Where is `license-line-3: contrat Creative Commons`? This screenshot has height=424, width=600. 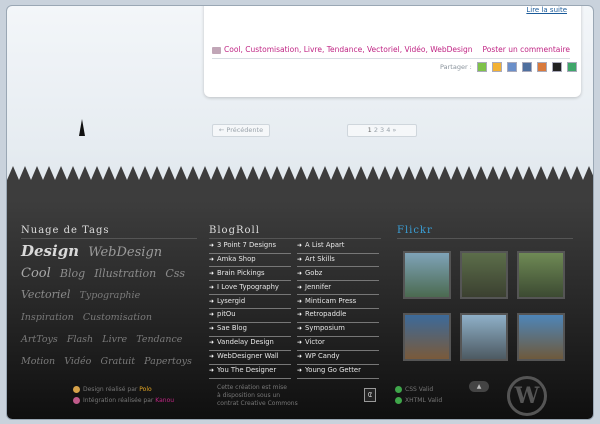
license-line-3: contrat Creative Commons is located at coordinates (257, 404).